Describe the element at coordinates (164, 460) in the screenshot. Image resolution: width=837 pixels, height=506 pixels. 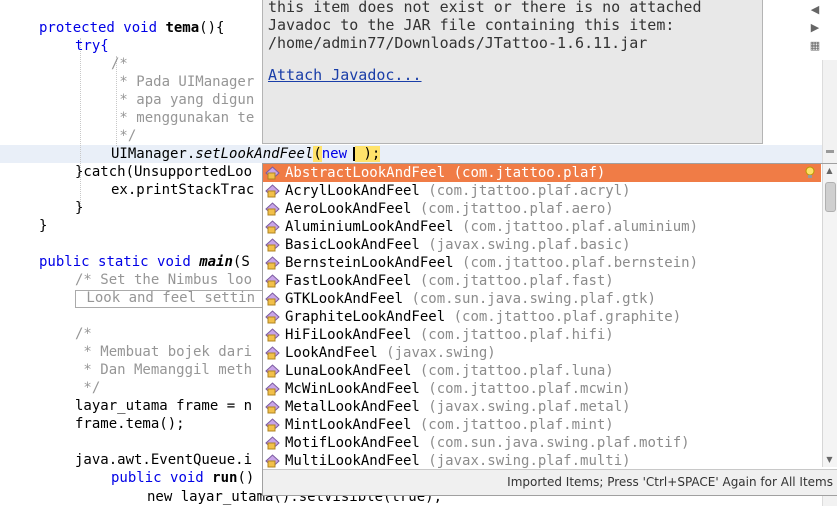
I see `code-line: java.awt.EventQueue.i` at that location.